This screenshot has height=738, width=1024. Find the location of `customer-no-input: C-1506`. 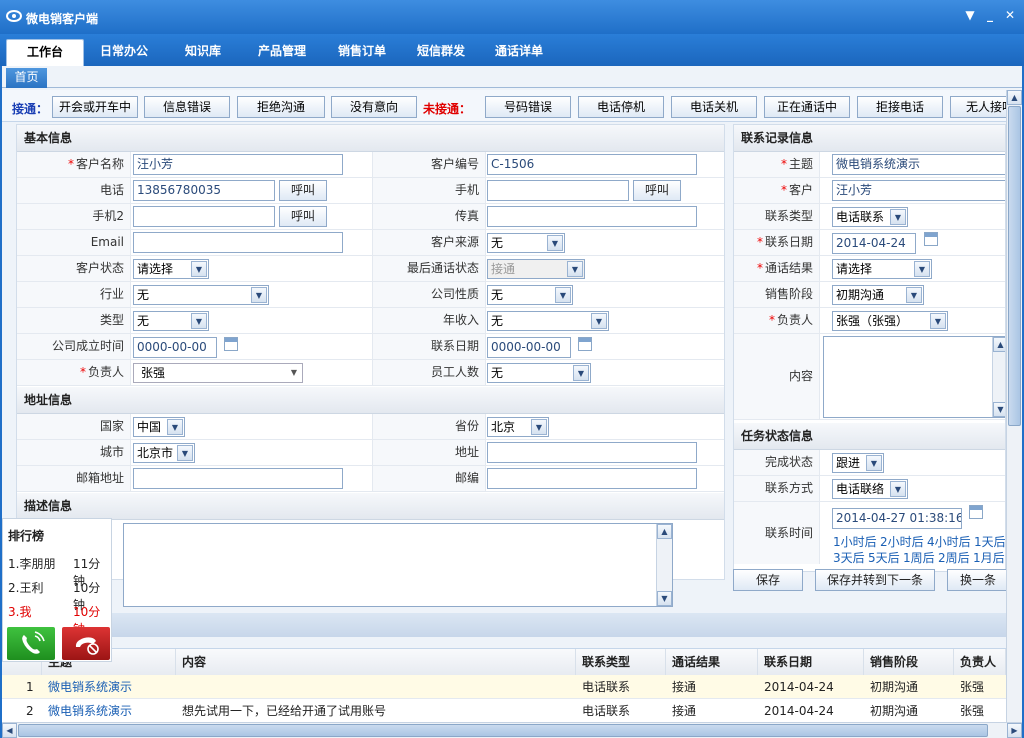

customer-no-input: C-1506 is located at coordinates (592, 164).